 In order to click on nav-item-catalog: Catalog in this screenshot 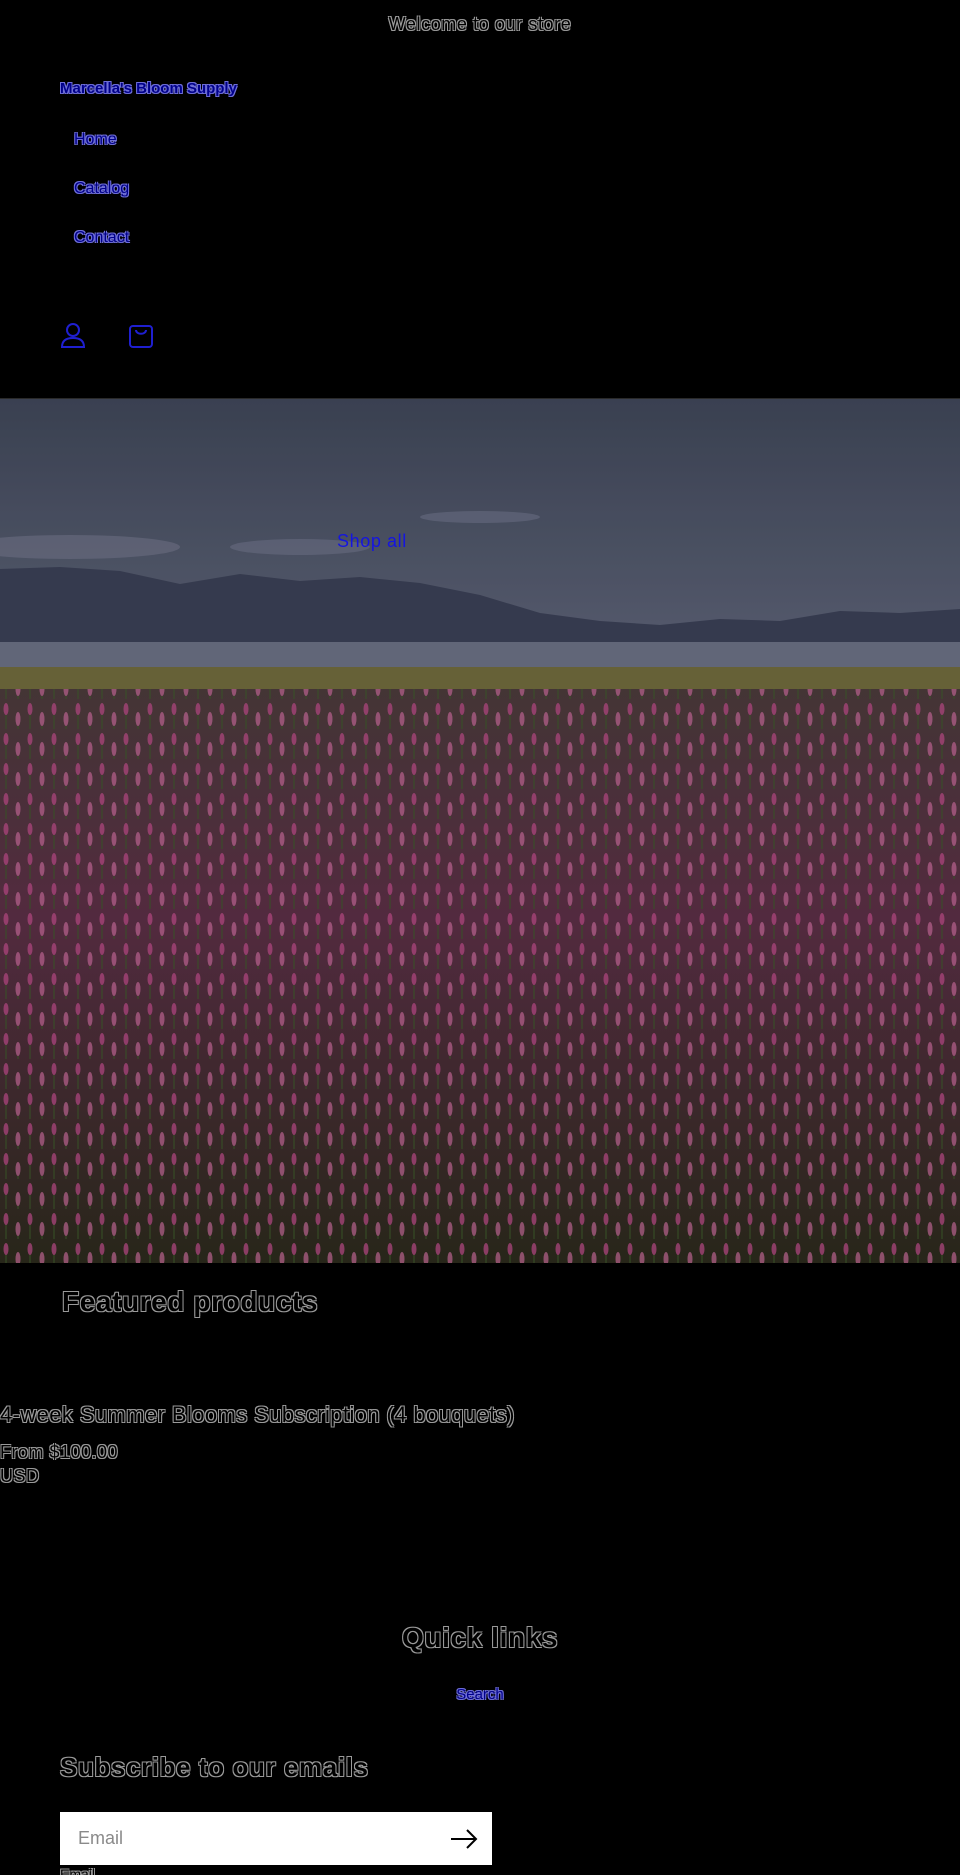, I will do `click(101, 195)`.